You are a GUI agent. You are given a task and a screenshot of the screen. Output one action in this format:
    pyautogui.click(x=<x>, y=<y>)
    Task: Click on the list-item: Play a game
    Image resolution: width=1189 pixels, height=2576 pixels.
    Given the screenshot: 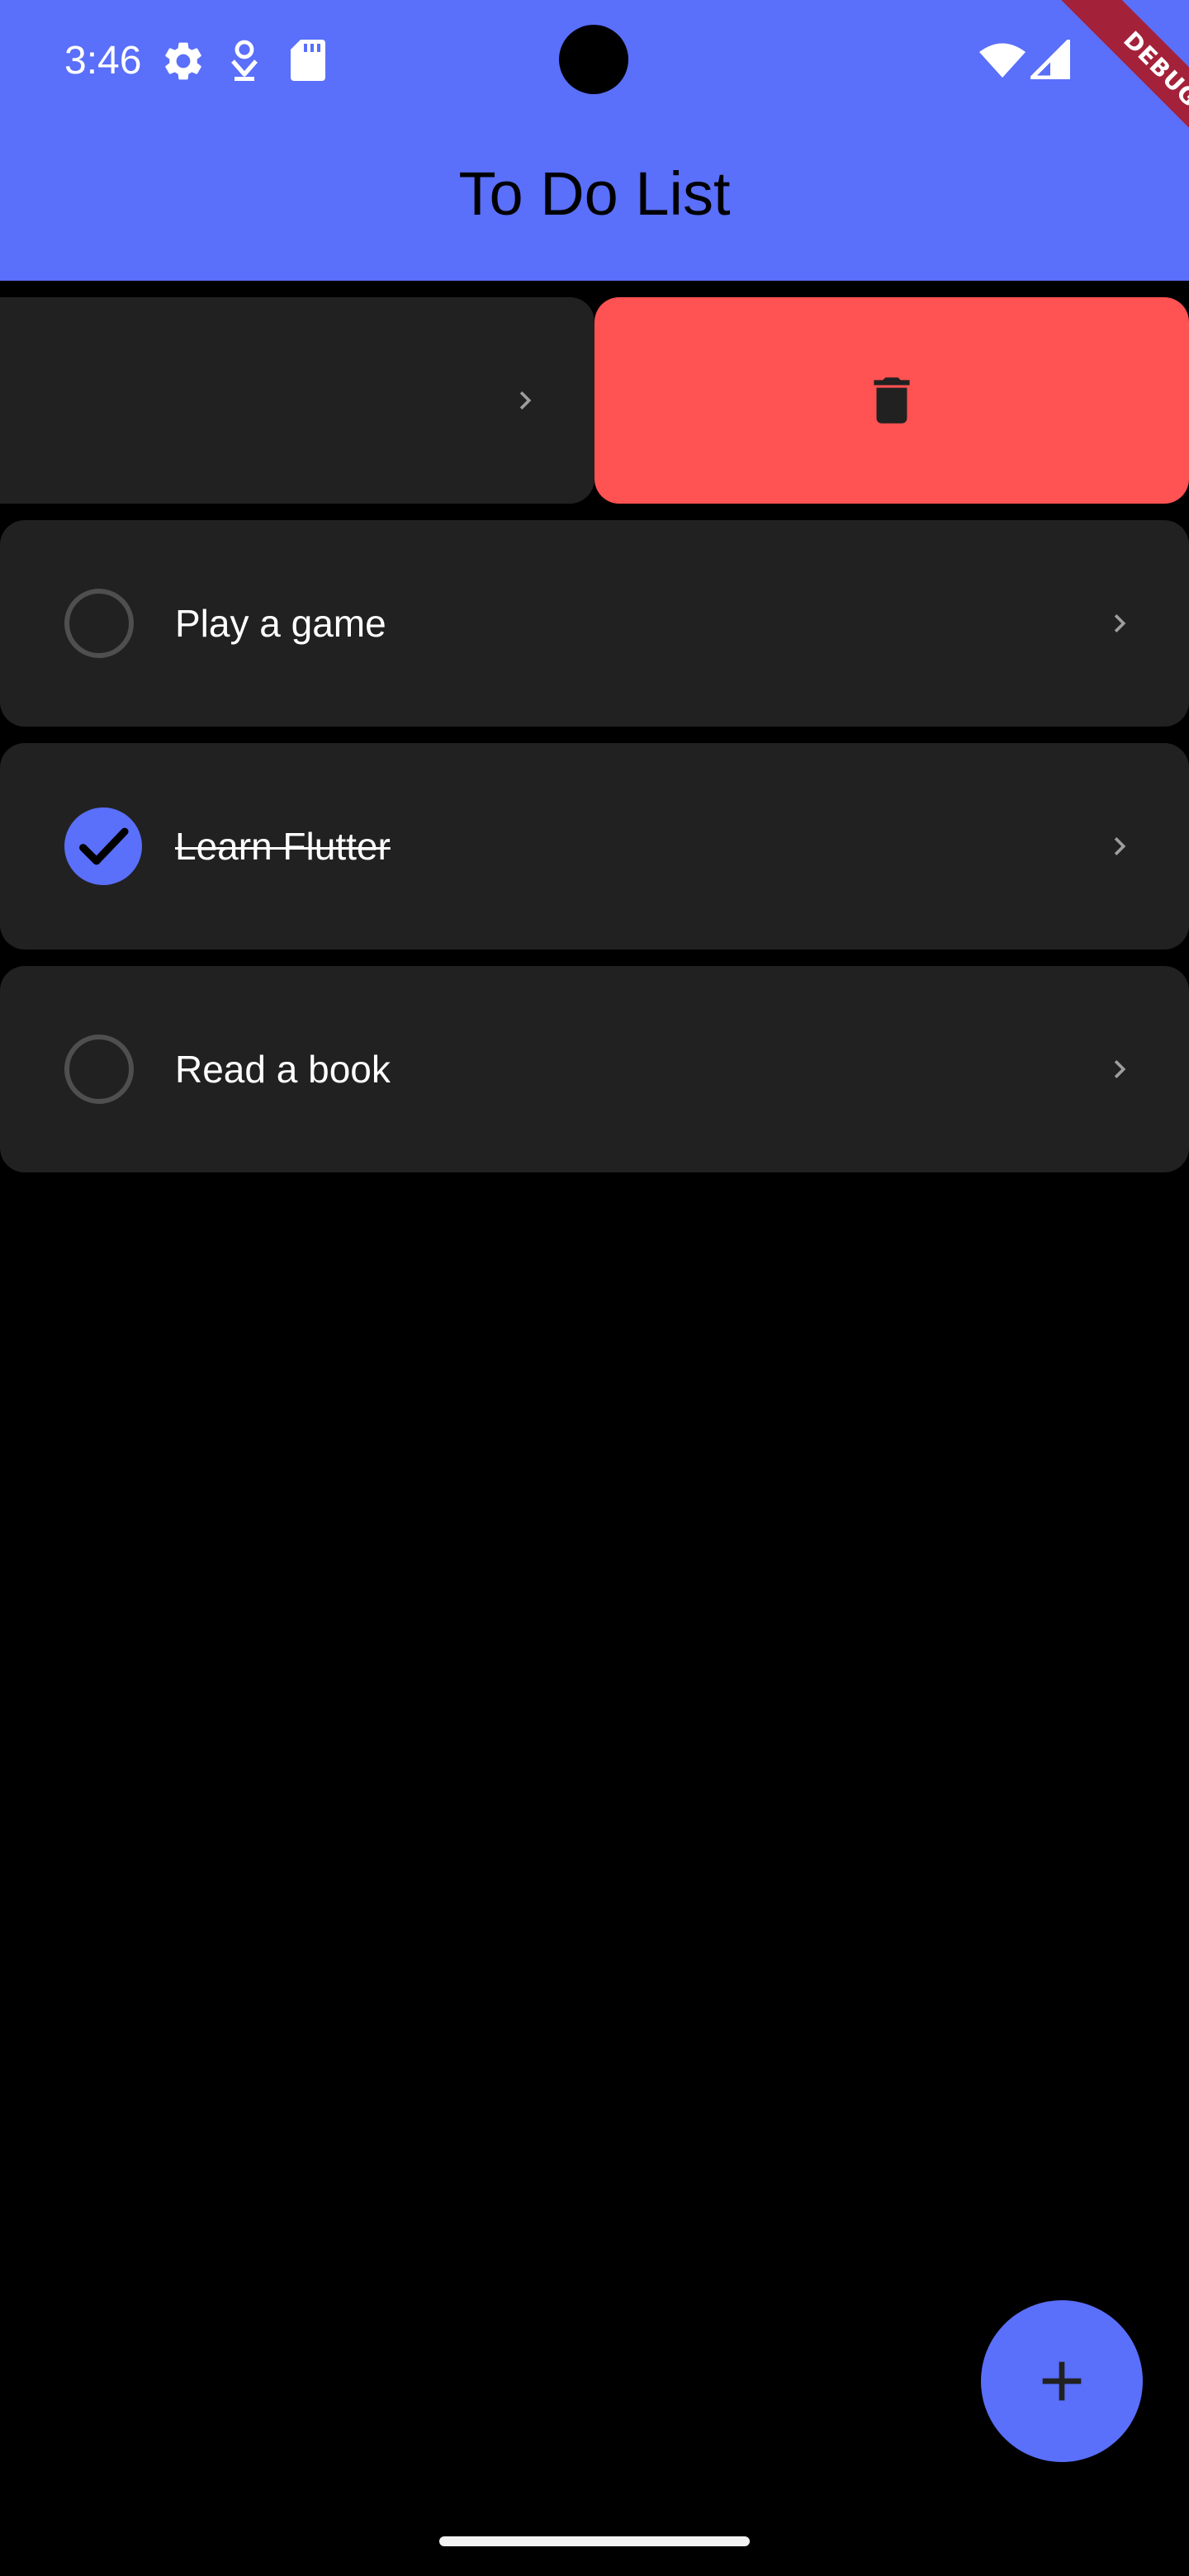 What is the action you would take?
    pyautogui.click(x=594, y=623)
    